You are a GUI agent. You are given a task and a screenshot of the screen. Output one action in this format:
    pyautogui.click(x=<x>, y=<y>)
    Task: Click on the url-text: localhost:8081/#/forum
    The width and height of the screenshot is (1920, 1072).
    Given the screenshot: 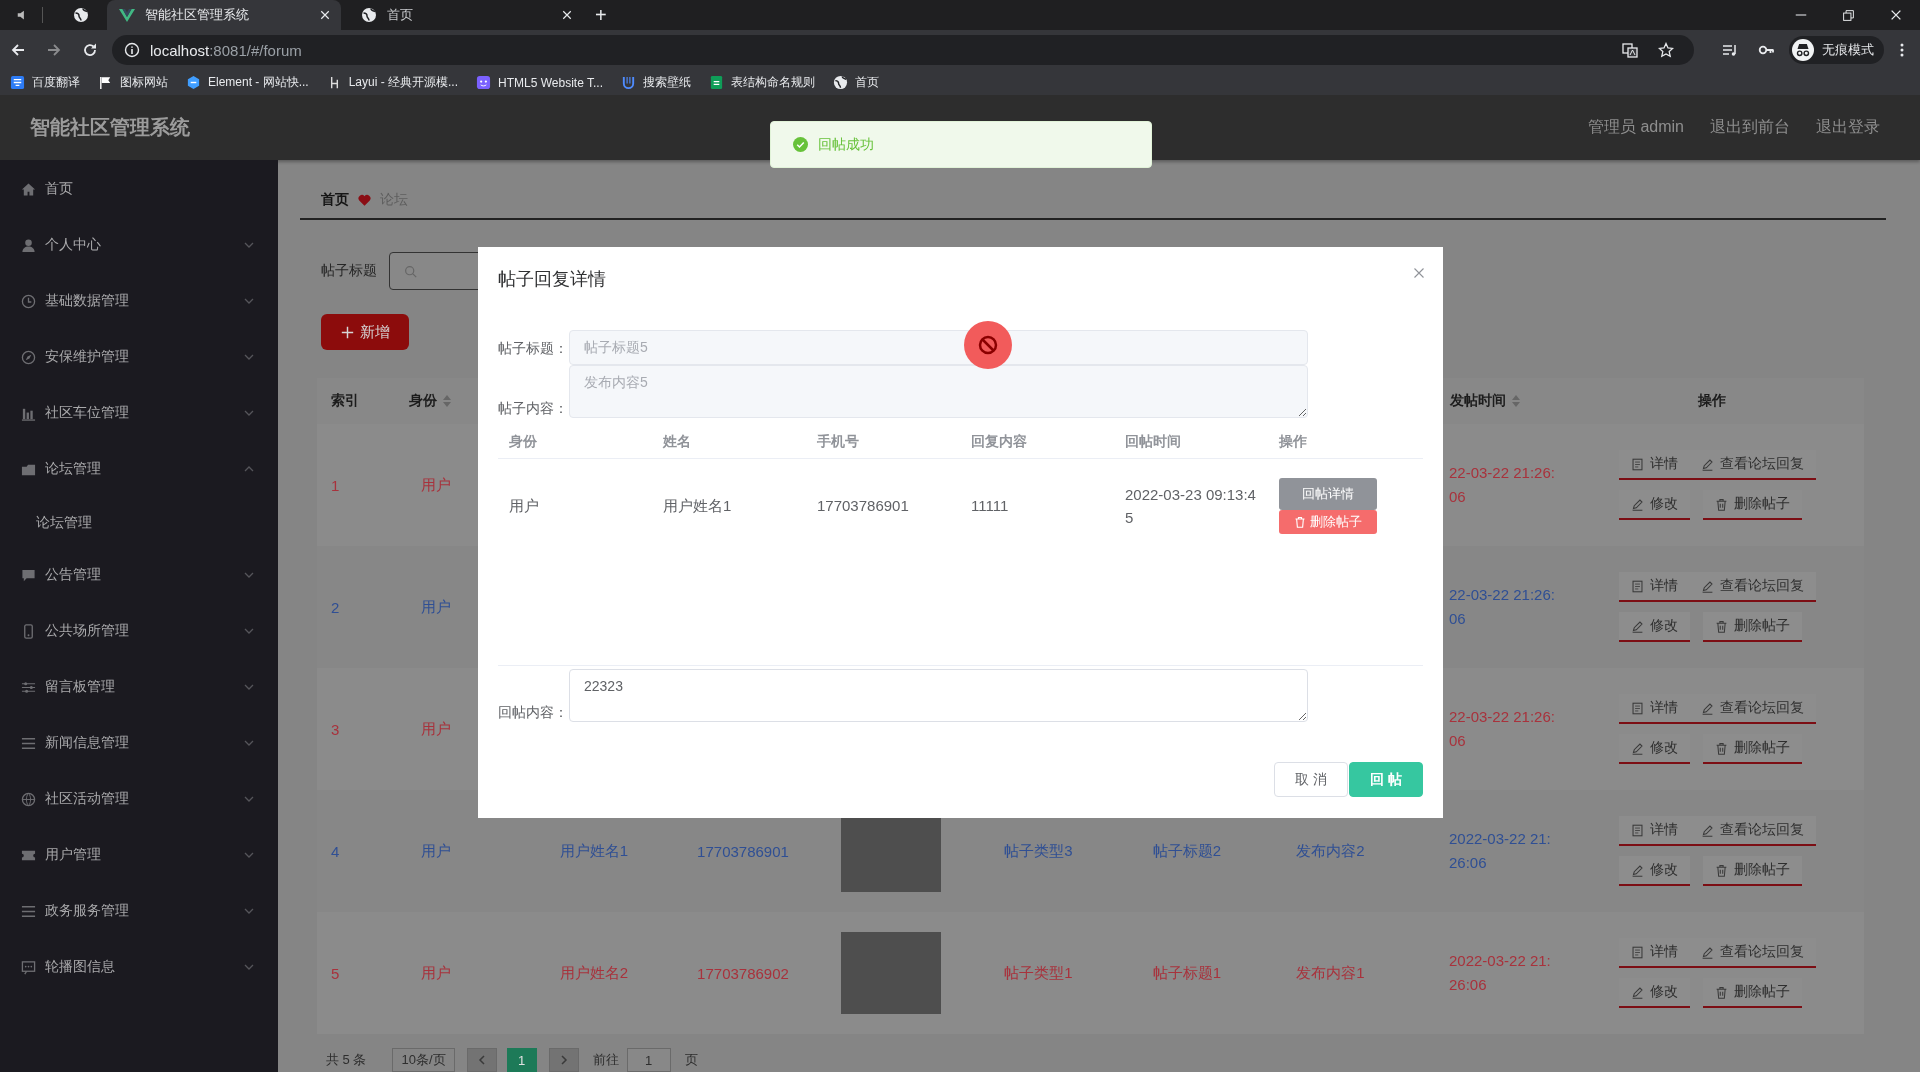 What is the action you would take?
    pyautogui.click(x=226, y=50)
    